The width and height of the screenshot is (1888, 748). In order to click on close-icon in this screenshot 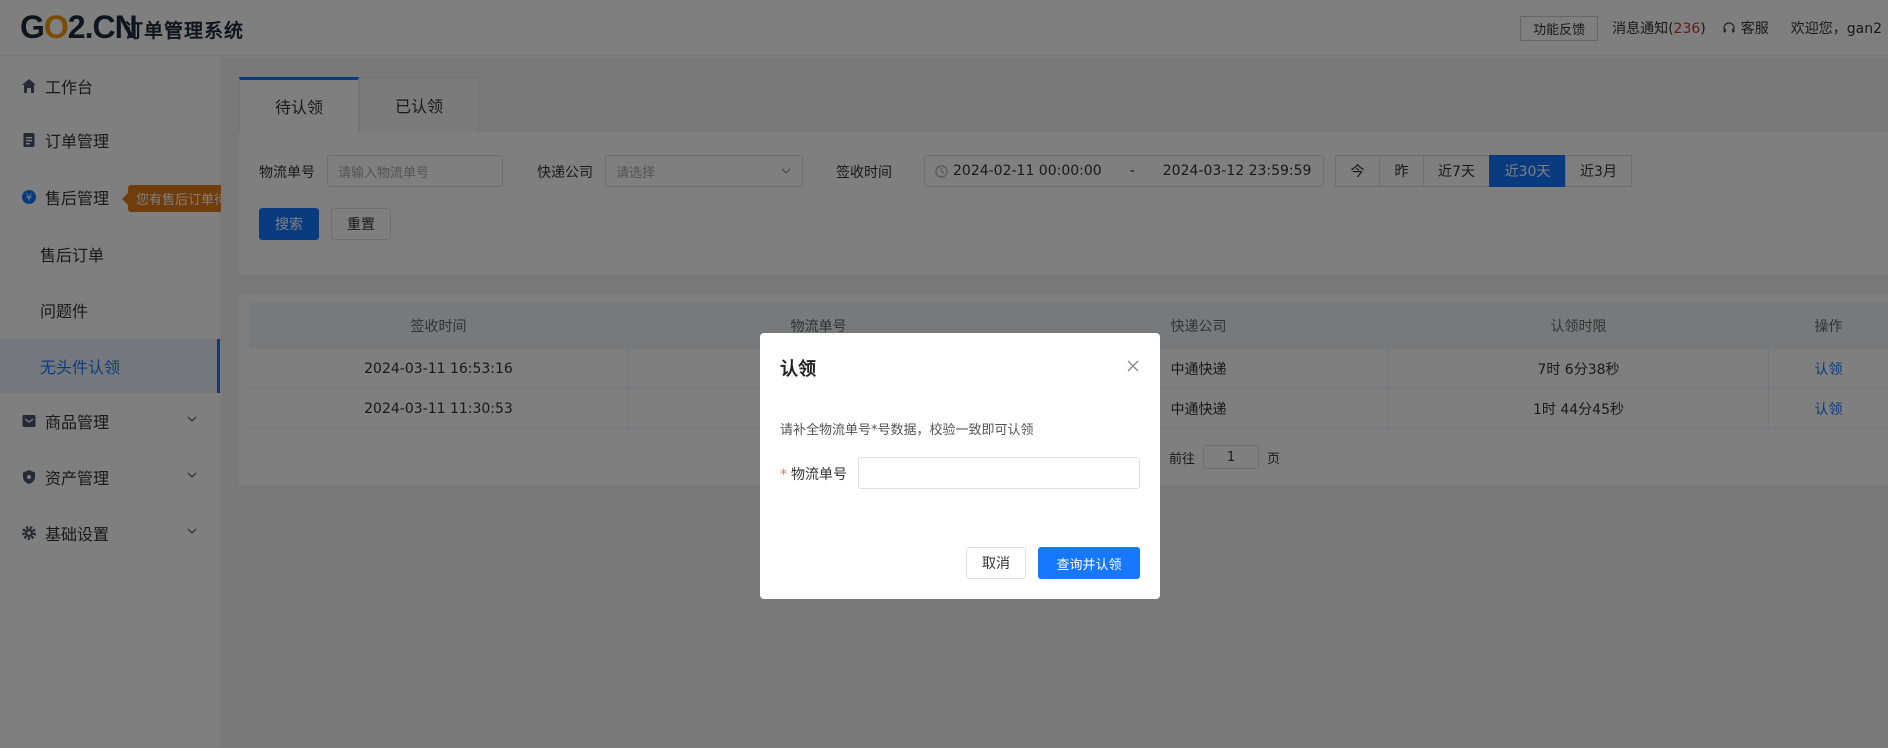, I will do `click(1133, 366)`.